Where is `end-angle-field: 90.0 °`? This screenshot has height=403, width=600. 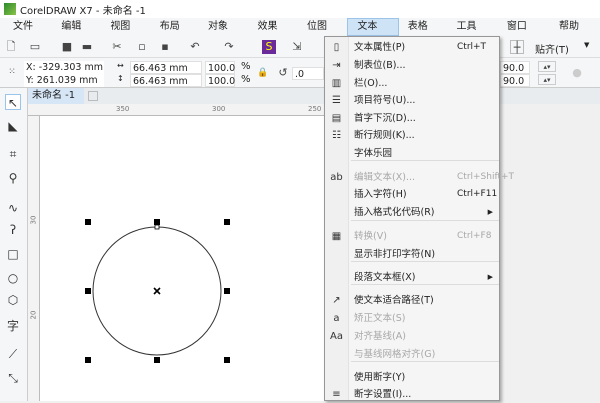 end-angle-field: 90.0 ° is located at coordinates (515, 87).